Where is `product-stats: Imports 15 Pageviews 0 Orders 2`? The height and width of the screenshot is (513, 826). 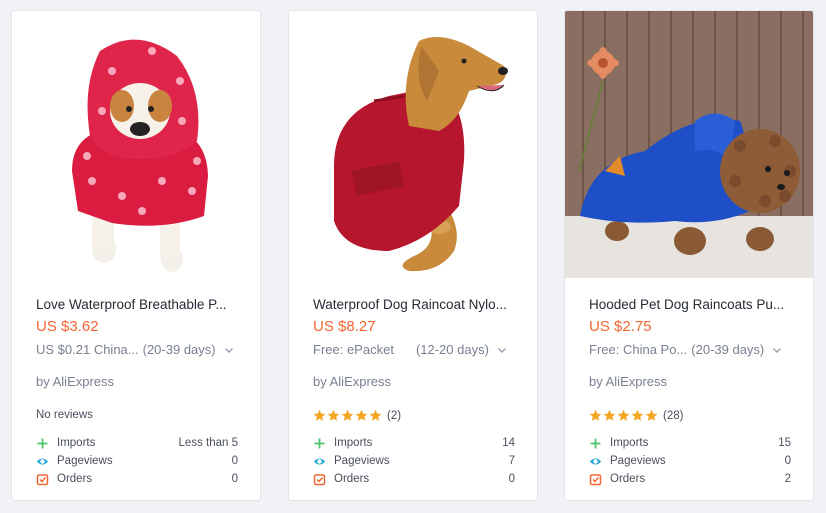
product-stats: Imports 15 Pageviews 0 Orders 2 is located at coordinates (690, 461).